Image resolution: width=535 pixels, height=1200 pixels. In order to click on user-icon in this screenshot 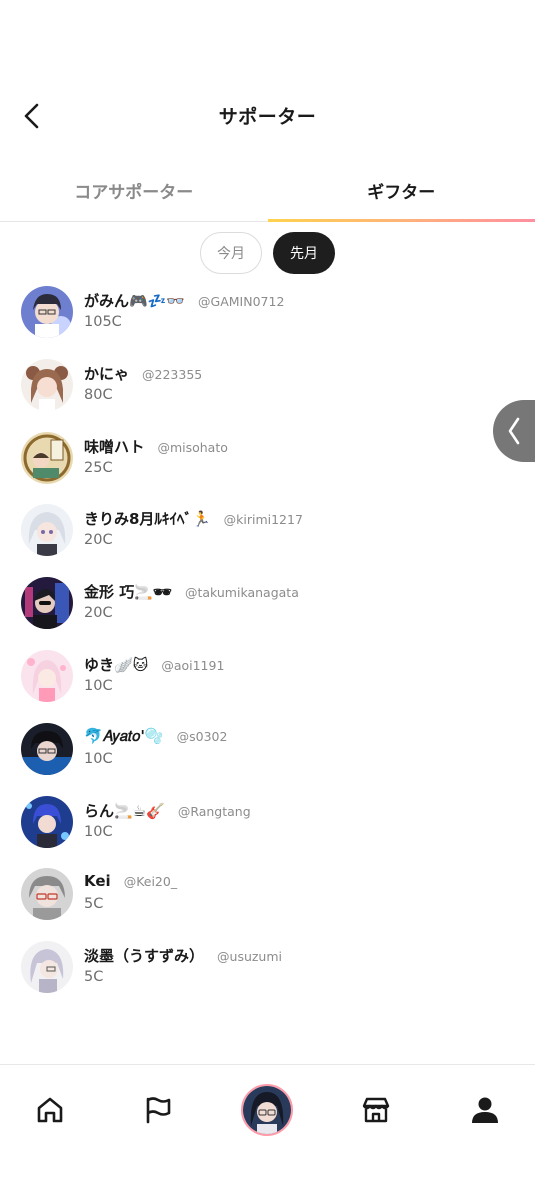, I will do `click(485, 1110)`.